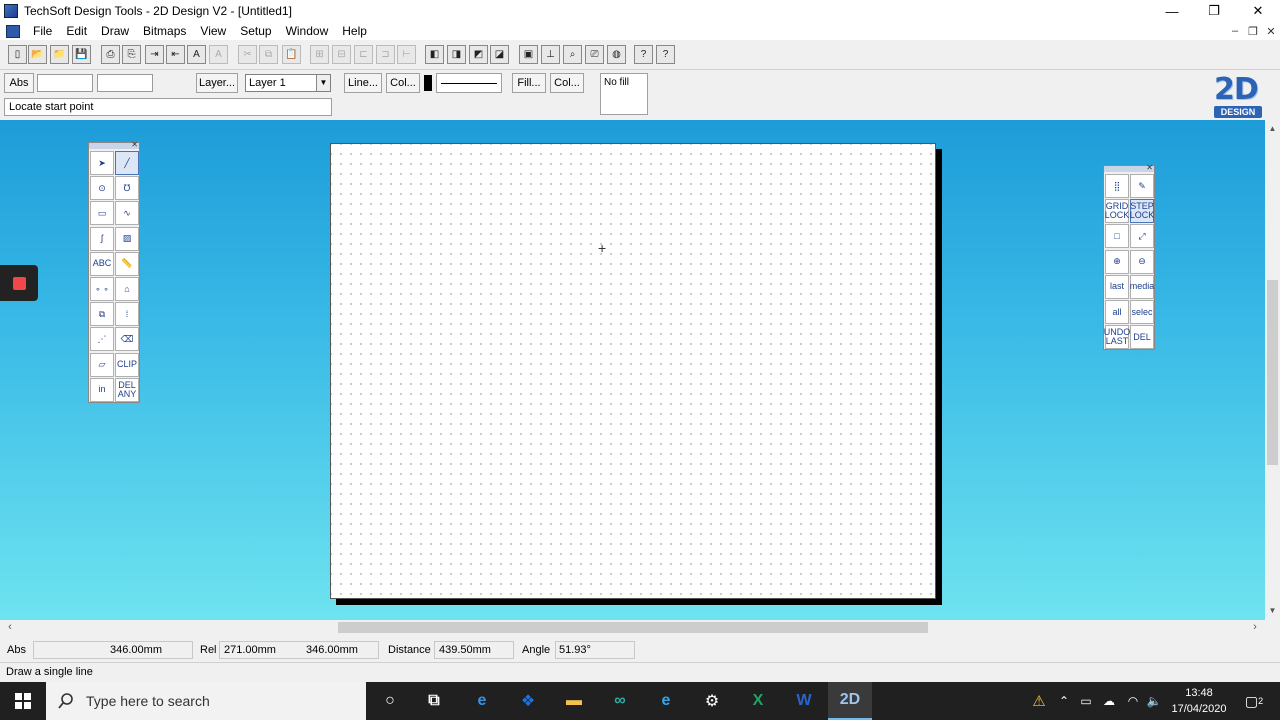 This screenshot has width=1280, height=720. Describe the element at coordinates (572, 54) in the screenshot. I see `zoom-view-button: ⌕` at that location.